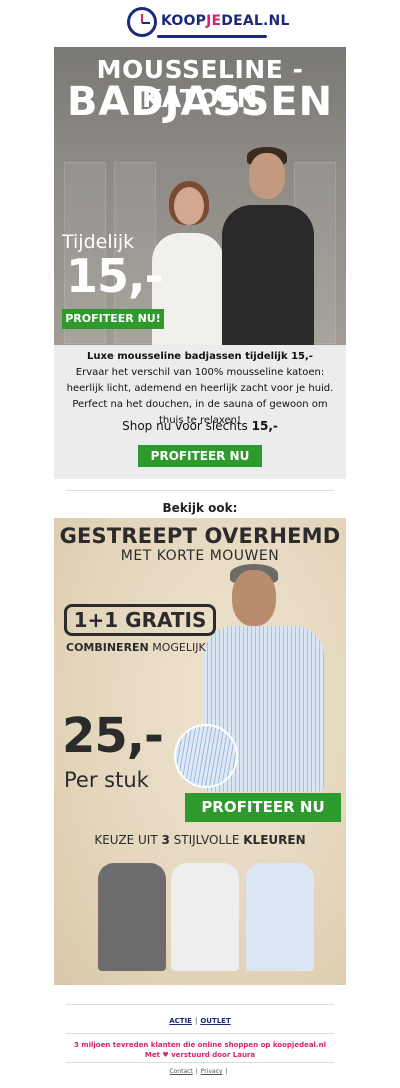 This screenshot has height=1088, width=400. What do you see at coordinates (200, 840) in the screenshot?
I see `colour-choice-text: KEUZE UIT 3 STIJLVOLLE KLEUREN` at bounding box center [200, 840].